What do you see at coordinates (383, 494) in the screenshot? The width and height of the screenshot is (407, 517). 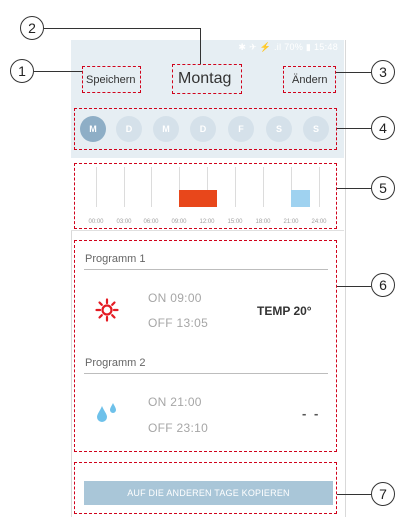 I see `callout-7: 7` at bounding box center [383, 494].